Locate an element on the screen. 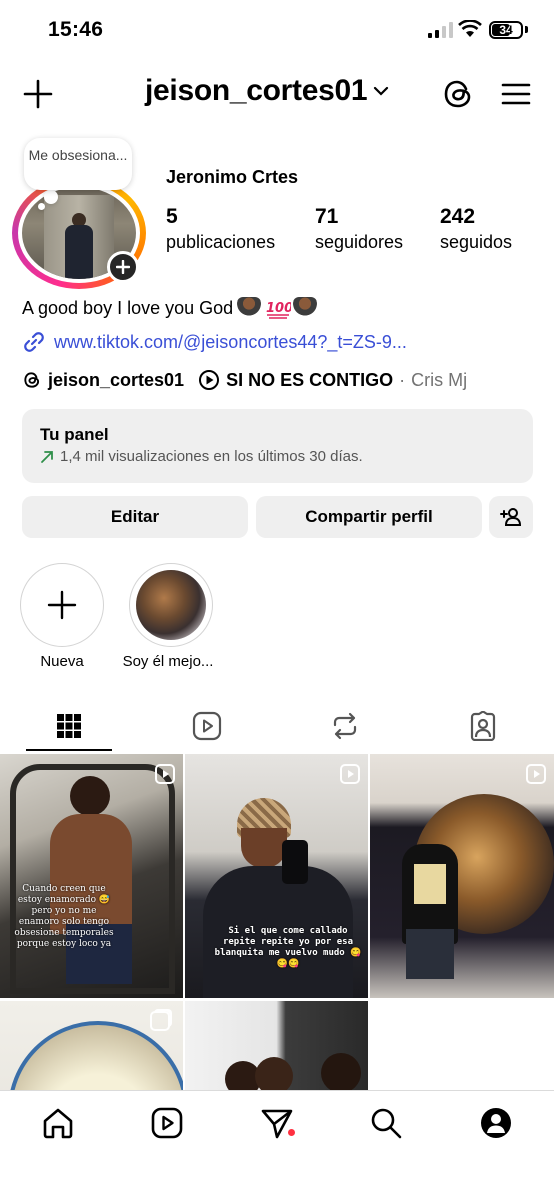 The height and width of the screenshot is (1200, 554). display-name: Jeronimo Crtes is located at coordinates (232, 177).